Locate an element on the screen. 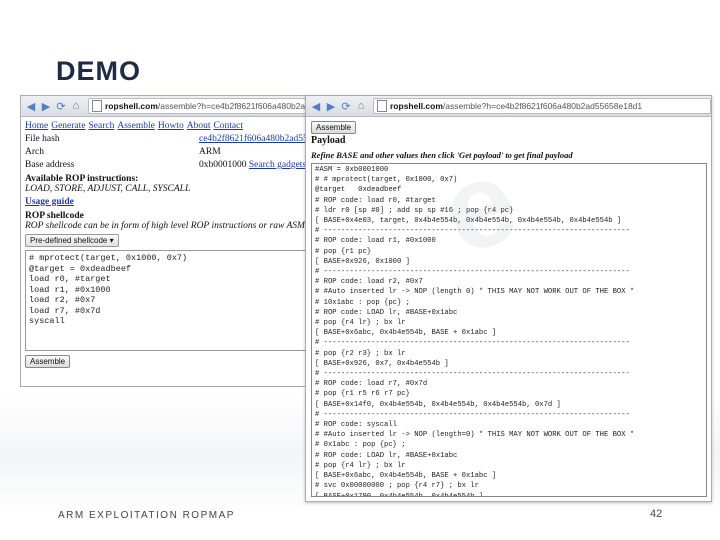 Image resolution: width=720 pixels, height=540 pixels. search-gadgets-link: Search gadgets is located at coordinates (277, 165).